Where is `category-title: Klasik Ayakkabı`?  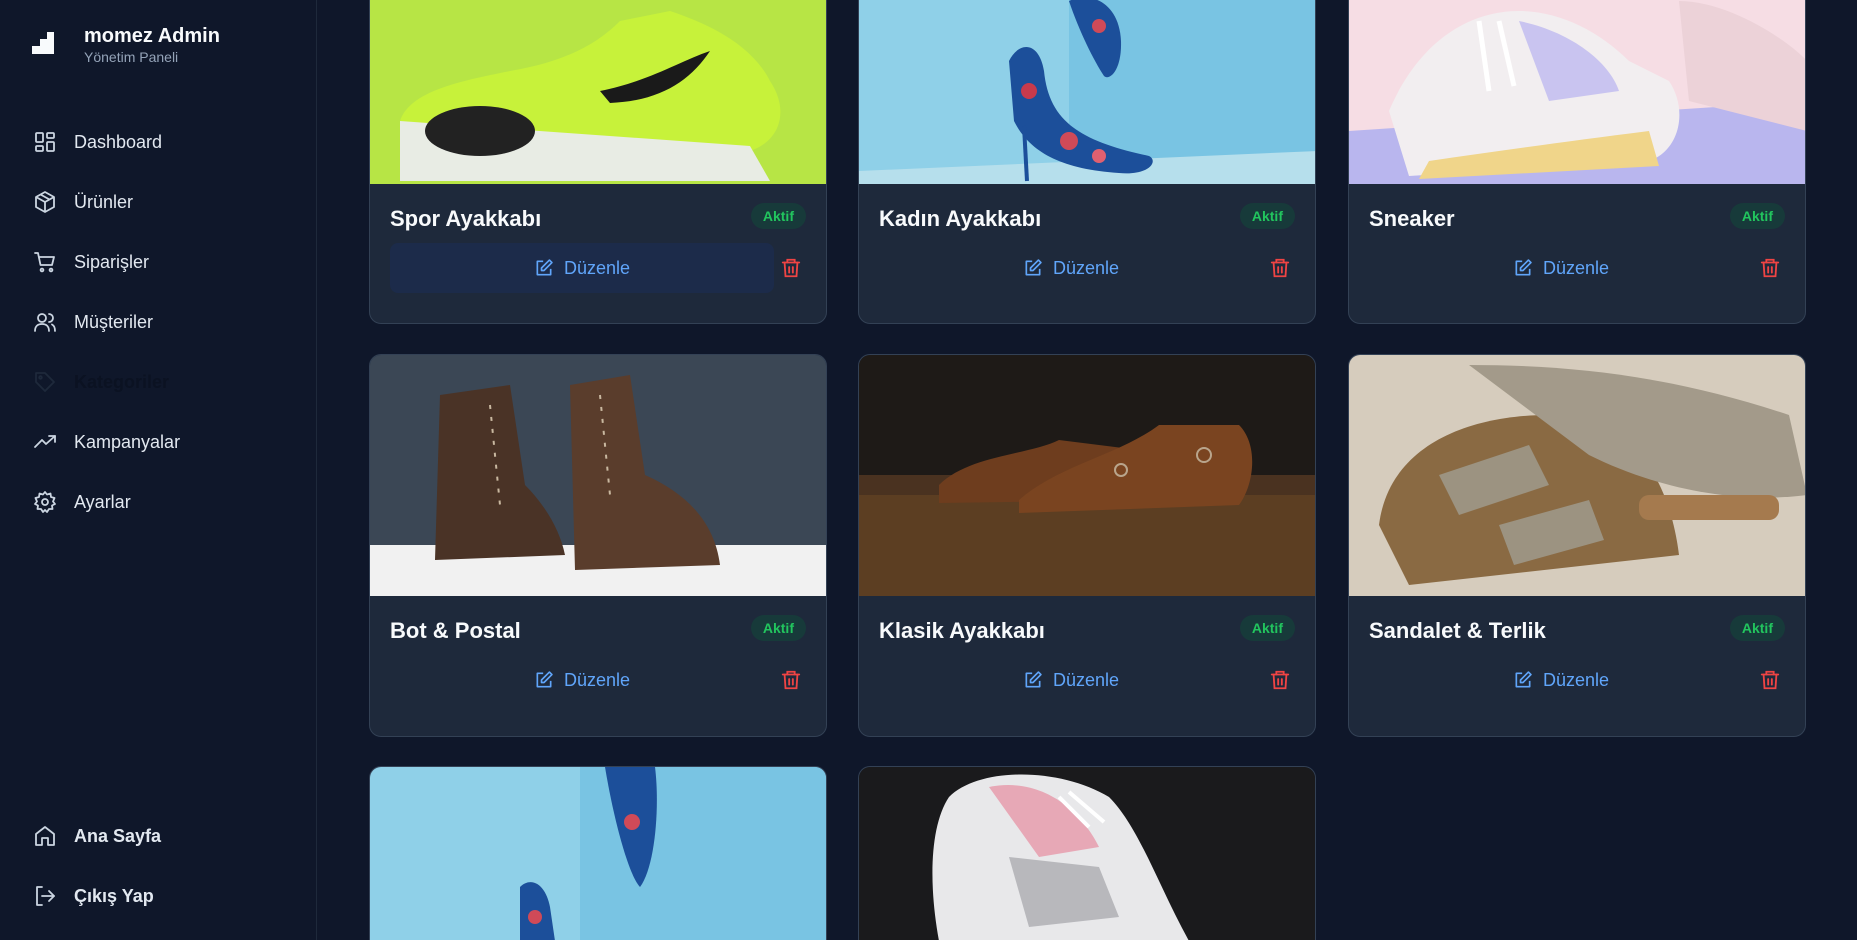
category-title: Klasik Ayakkabı is located at coordinates (962, 630).